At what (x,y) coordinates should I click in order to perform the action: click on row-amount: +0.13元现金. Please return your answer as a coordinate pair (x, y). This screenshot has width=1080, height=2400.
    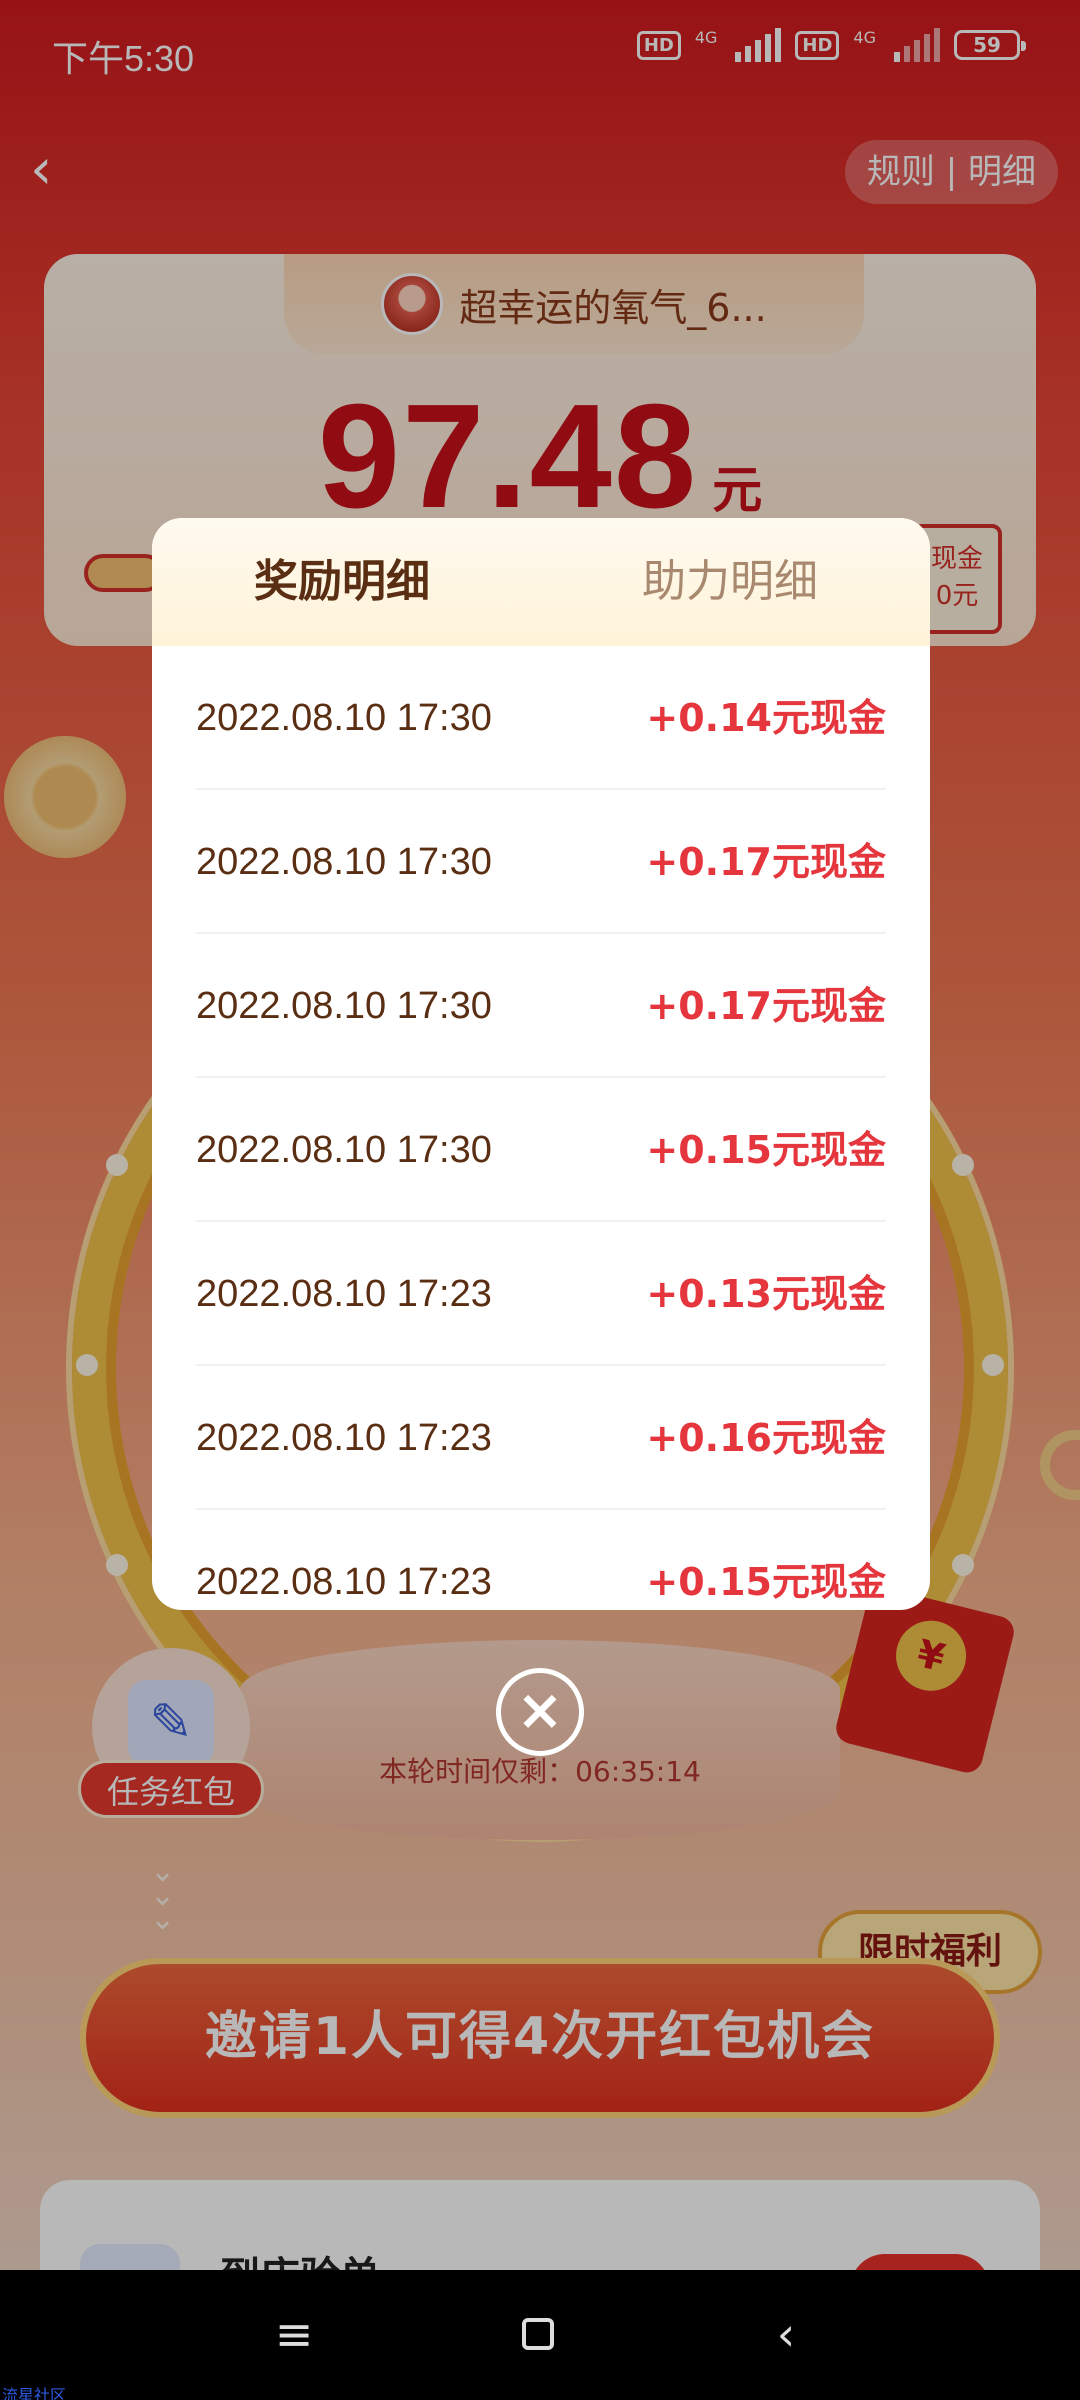
    Looking at the image, I should click on (766, 1294).